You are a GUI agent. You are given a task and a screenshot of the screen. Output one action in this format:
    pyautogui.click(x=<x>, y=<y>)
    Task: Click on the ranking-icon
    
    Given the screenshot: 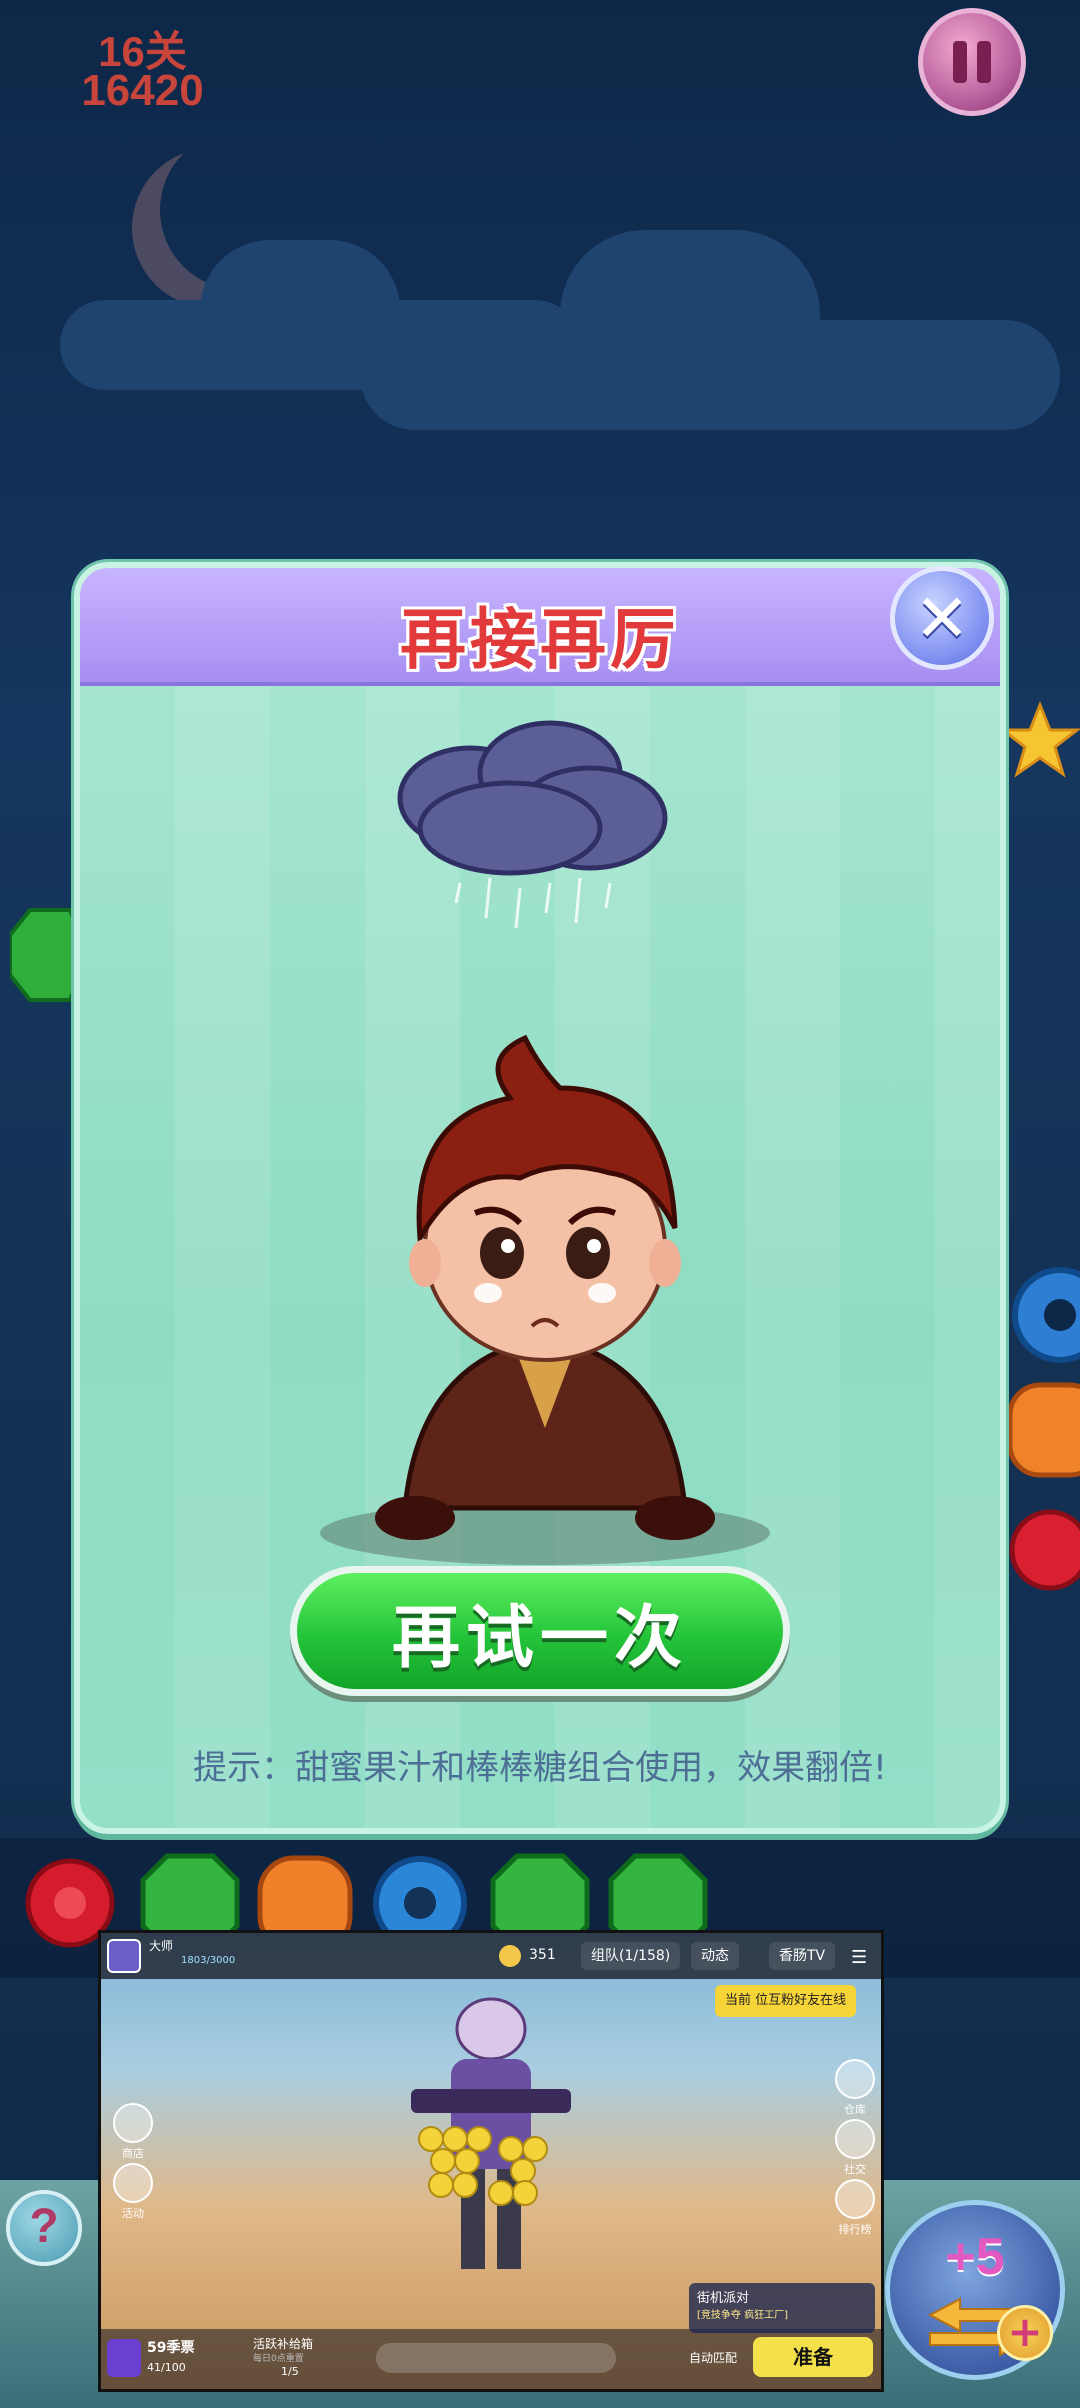 What is the action you would take?
    pyautogui.click(x=855, y=2199)
    